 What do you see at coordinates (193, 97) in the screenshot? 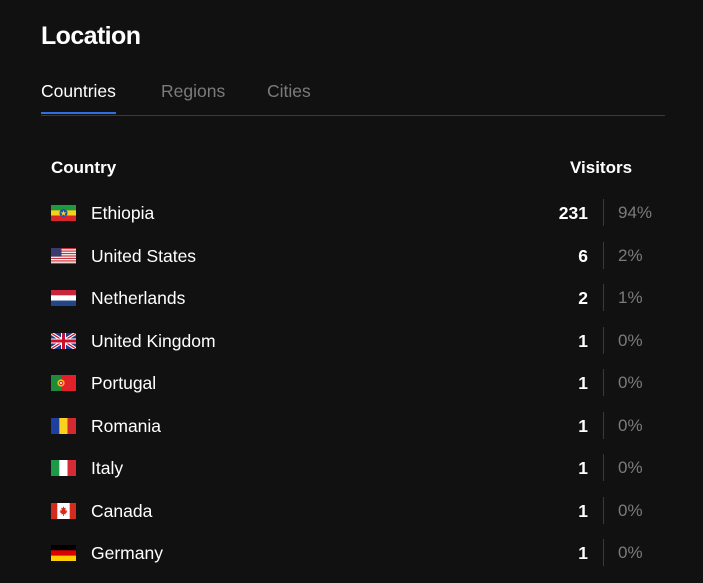
I see `tab-regions: Regions` at bounding box center [193, 97].